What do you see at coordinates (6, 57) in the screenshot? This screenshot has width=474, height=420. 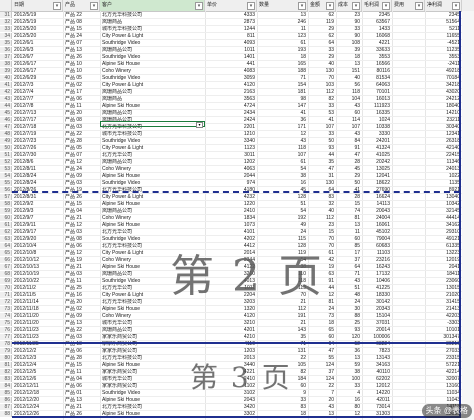 I see `row-number: 37` at bounding box center [6, 57].